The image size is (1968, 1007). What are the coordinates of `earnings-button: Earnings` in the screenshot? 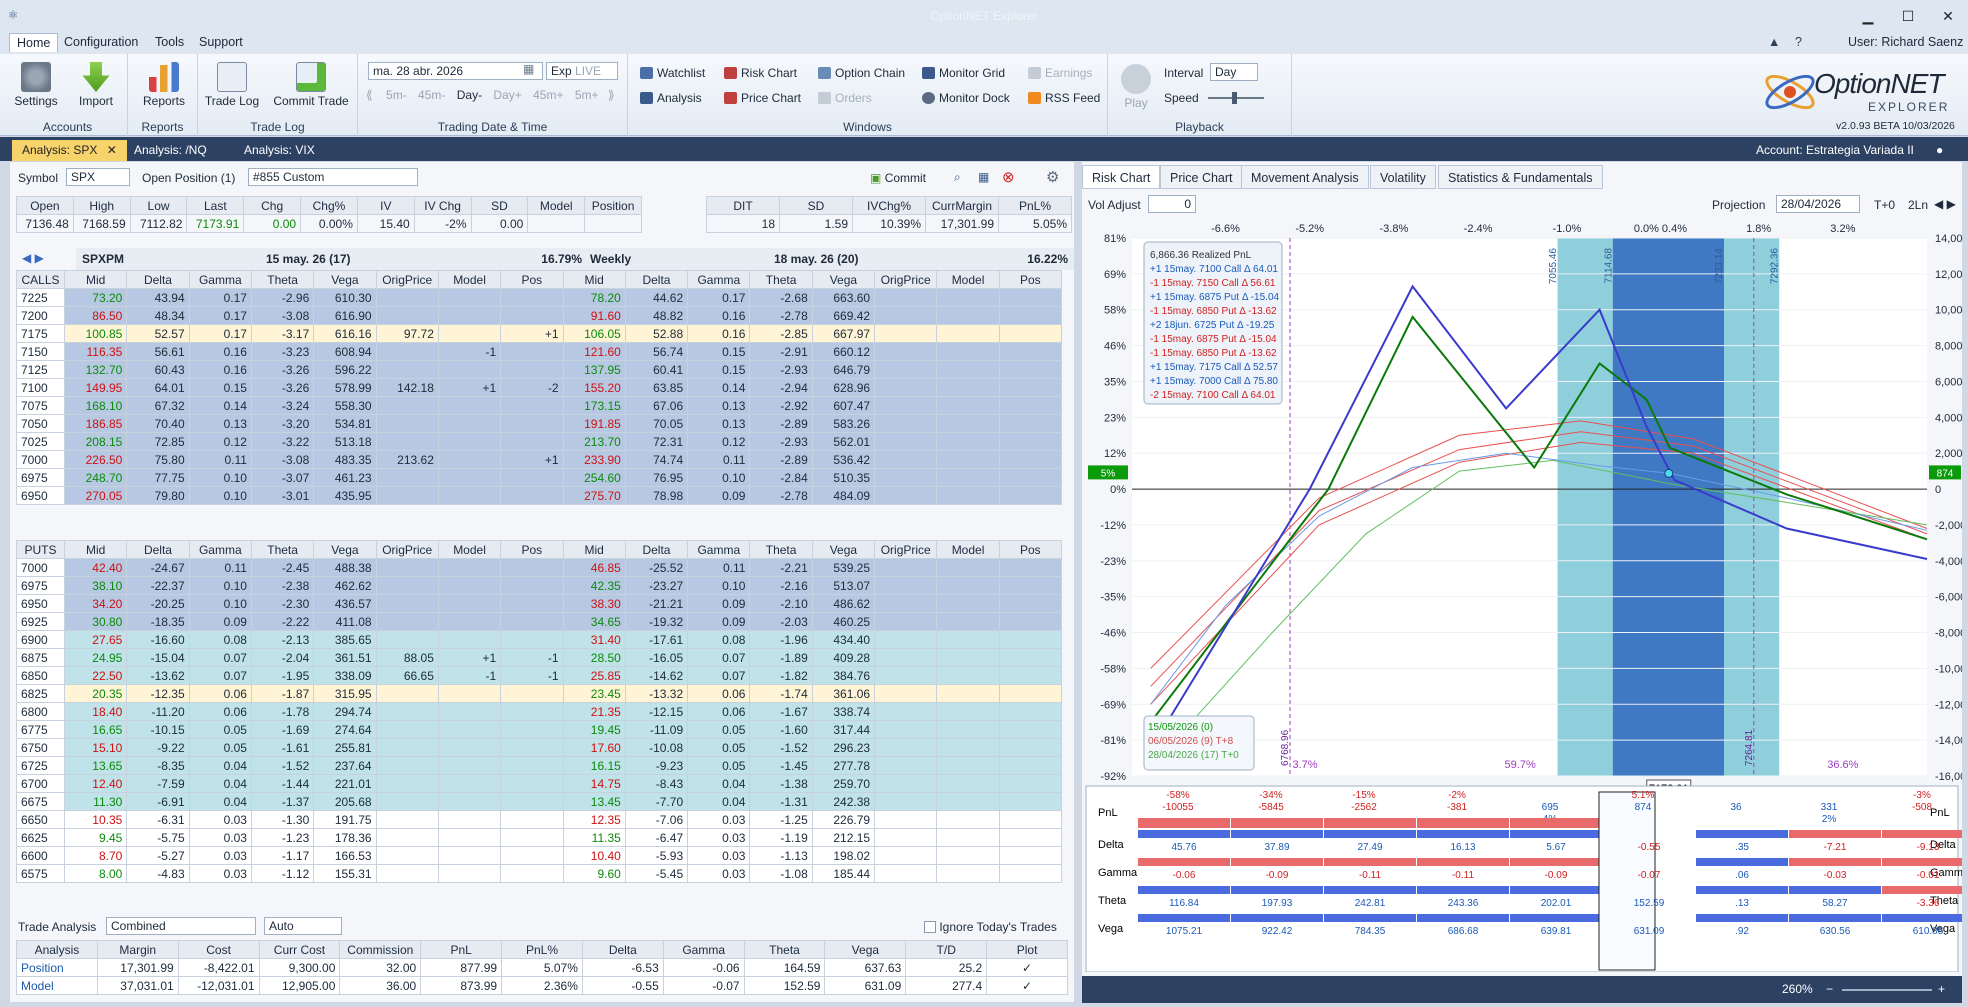 It's located at (1060, 73).